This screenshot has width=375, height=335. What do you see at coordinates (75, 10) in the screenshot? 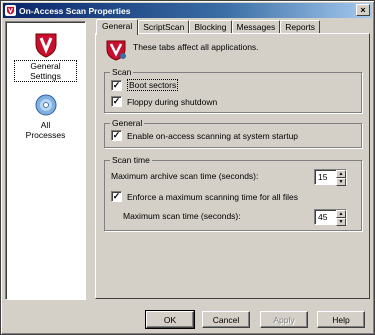
I see `window-title: On-Access Scan Properties` at bounding box center [75, 10].